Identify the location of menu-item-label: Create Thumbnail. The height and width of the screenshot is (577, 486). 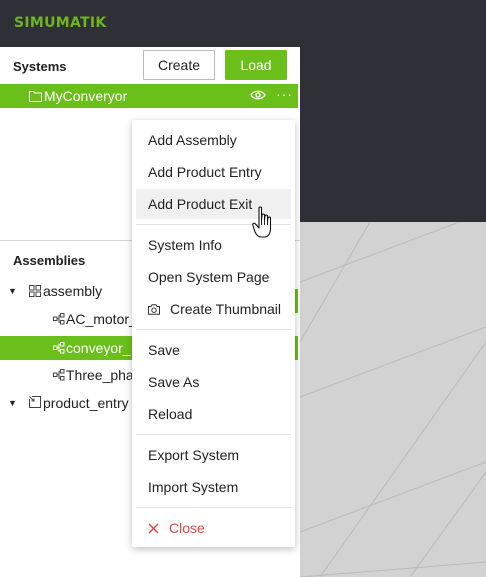
(226, 309).